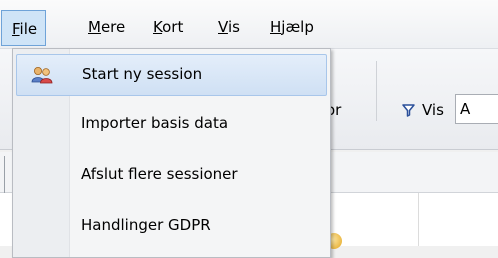 The height and width of the screenshot is (258, 498). I want to click on menu-vis-rest: is, so click(233, 27).